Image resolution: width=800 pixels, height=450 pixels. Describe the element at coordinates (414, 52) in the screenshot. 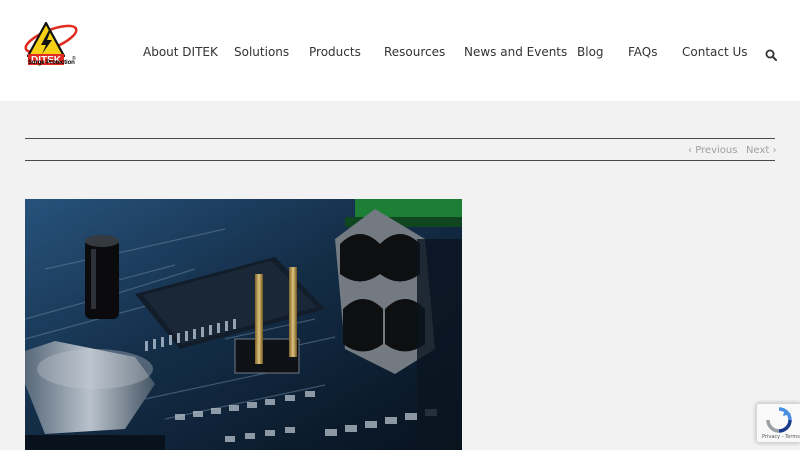

I see `nav-item-resources: Resources` at that location.